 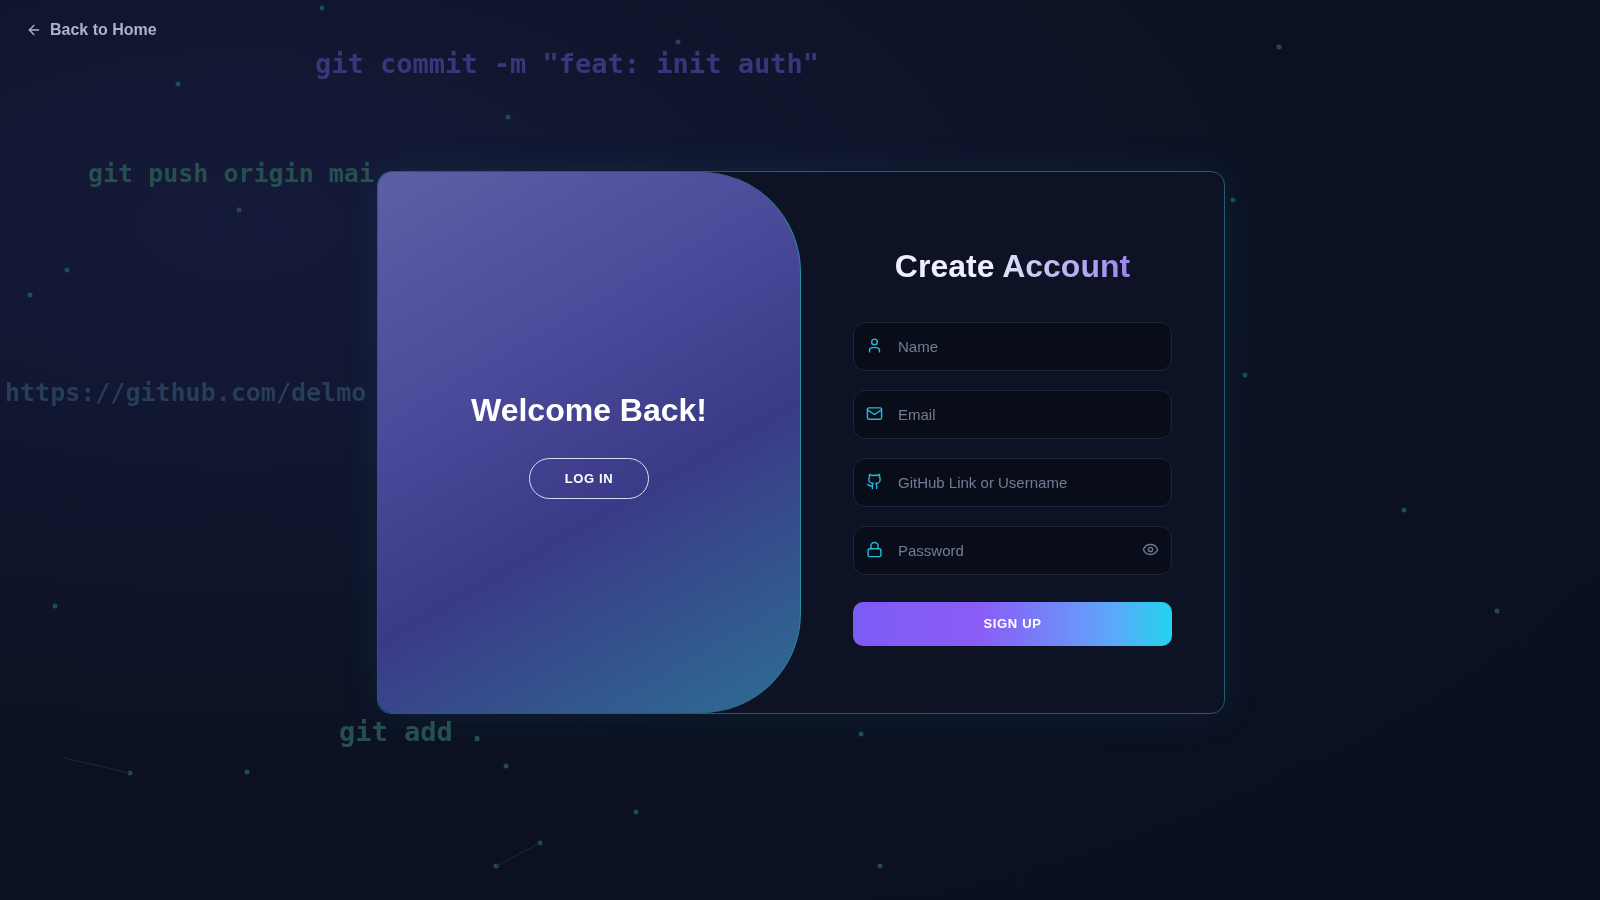 I want to click on lock-icon, so click(x=874, y=549).